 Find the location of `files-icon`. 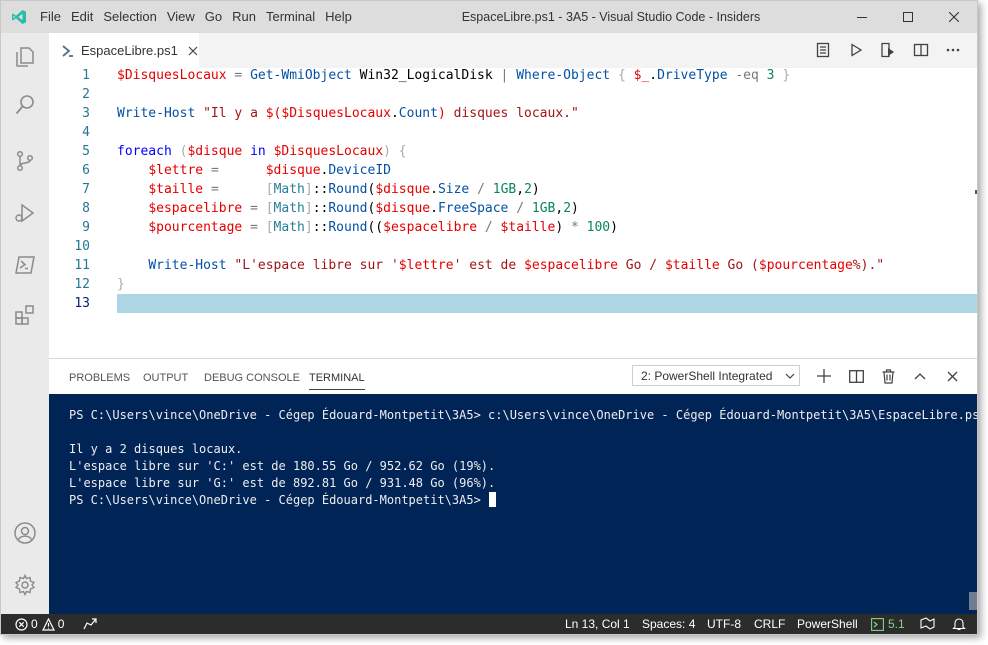

files-icon is located at coordinates (25, 57).